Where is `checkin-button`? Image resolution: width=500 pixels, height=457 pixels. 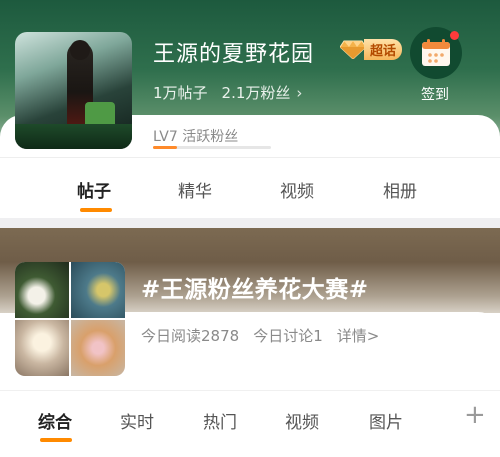 checkin-button is located at coordinates (436, 53).